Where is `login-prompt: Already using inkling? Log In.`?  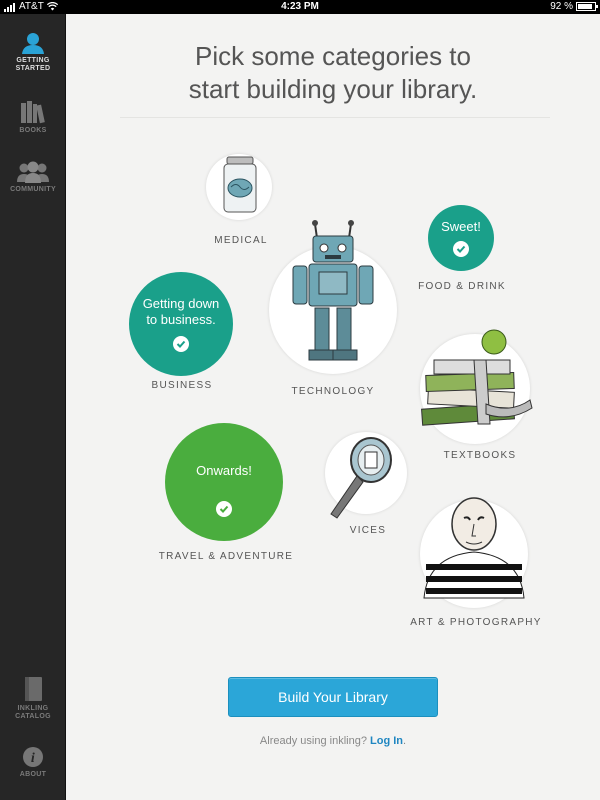 login-prompt: Already using inkling? Log In. is located at coordinates (333, 741).